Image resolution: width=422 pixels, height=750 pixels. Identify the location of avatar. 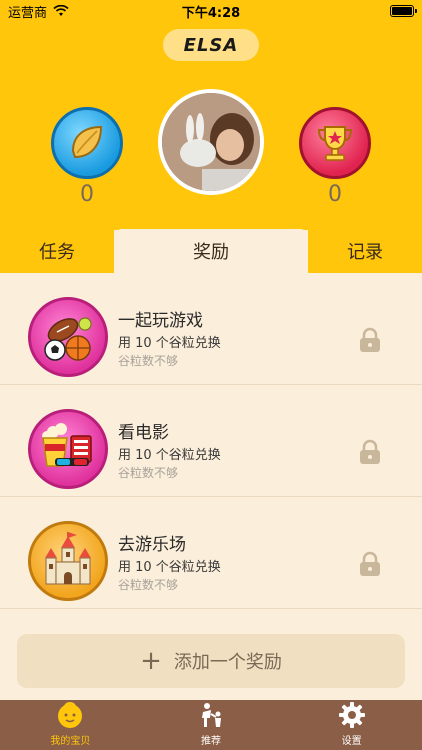
(211, 142).